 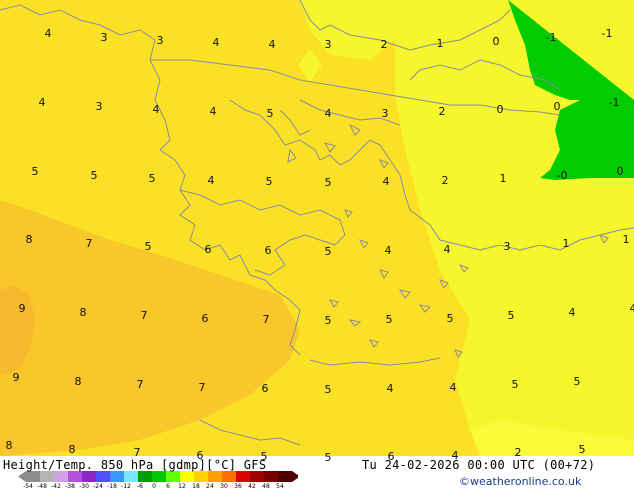 I want to click on colorbar-label: 42, so click(x=252, y=487).